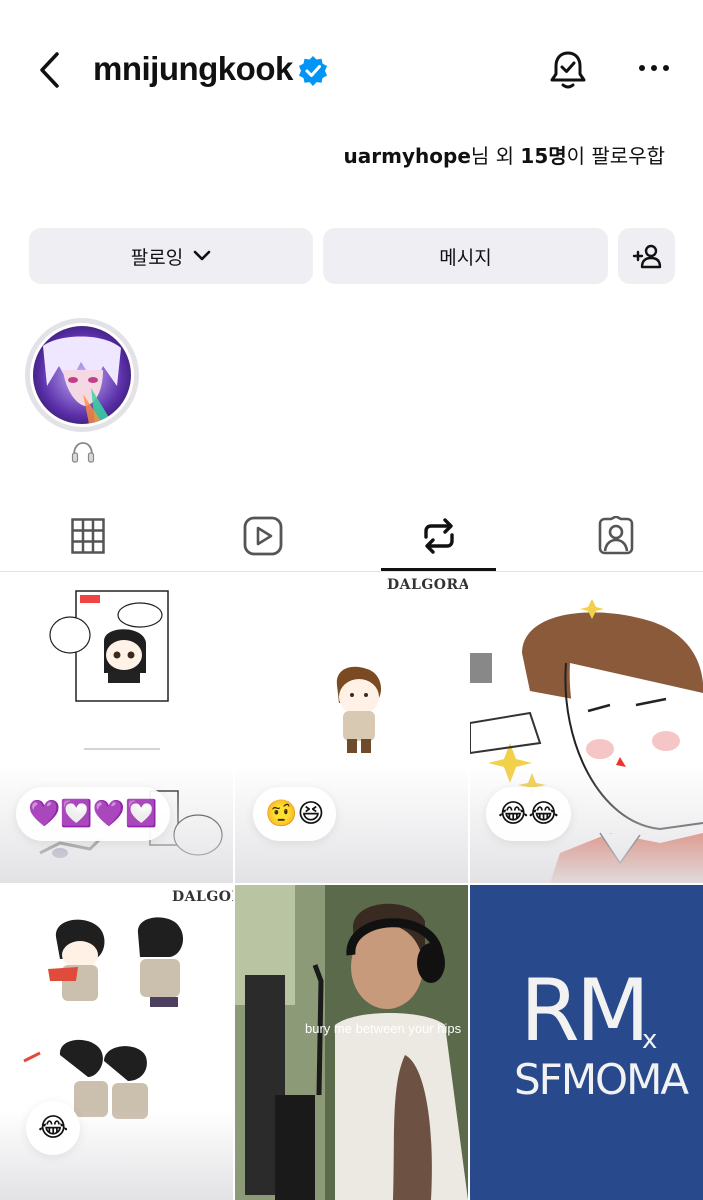  I want to click on repost-icon, so click(438, 536).